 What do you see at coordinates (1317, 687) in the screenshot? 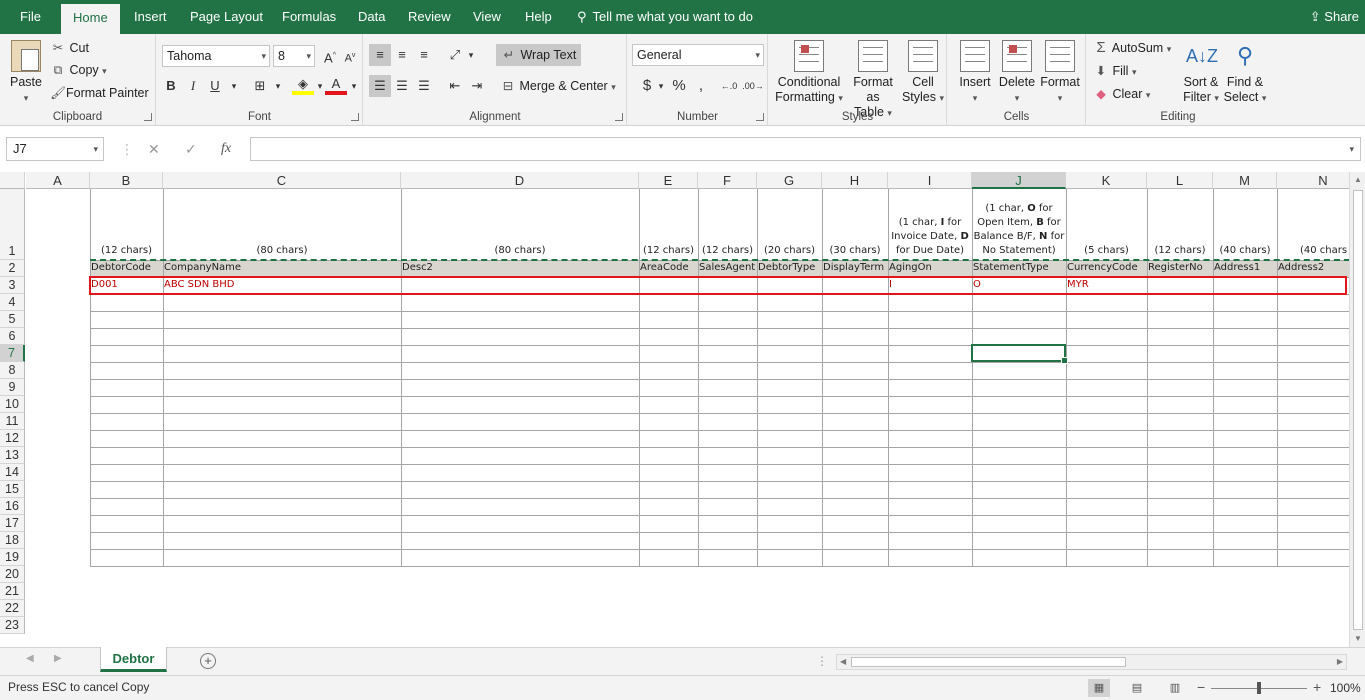
I see `zoom-in-icon: +` at bounding box center [1317, 687].